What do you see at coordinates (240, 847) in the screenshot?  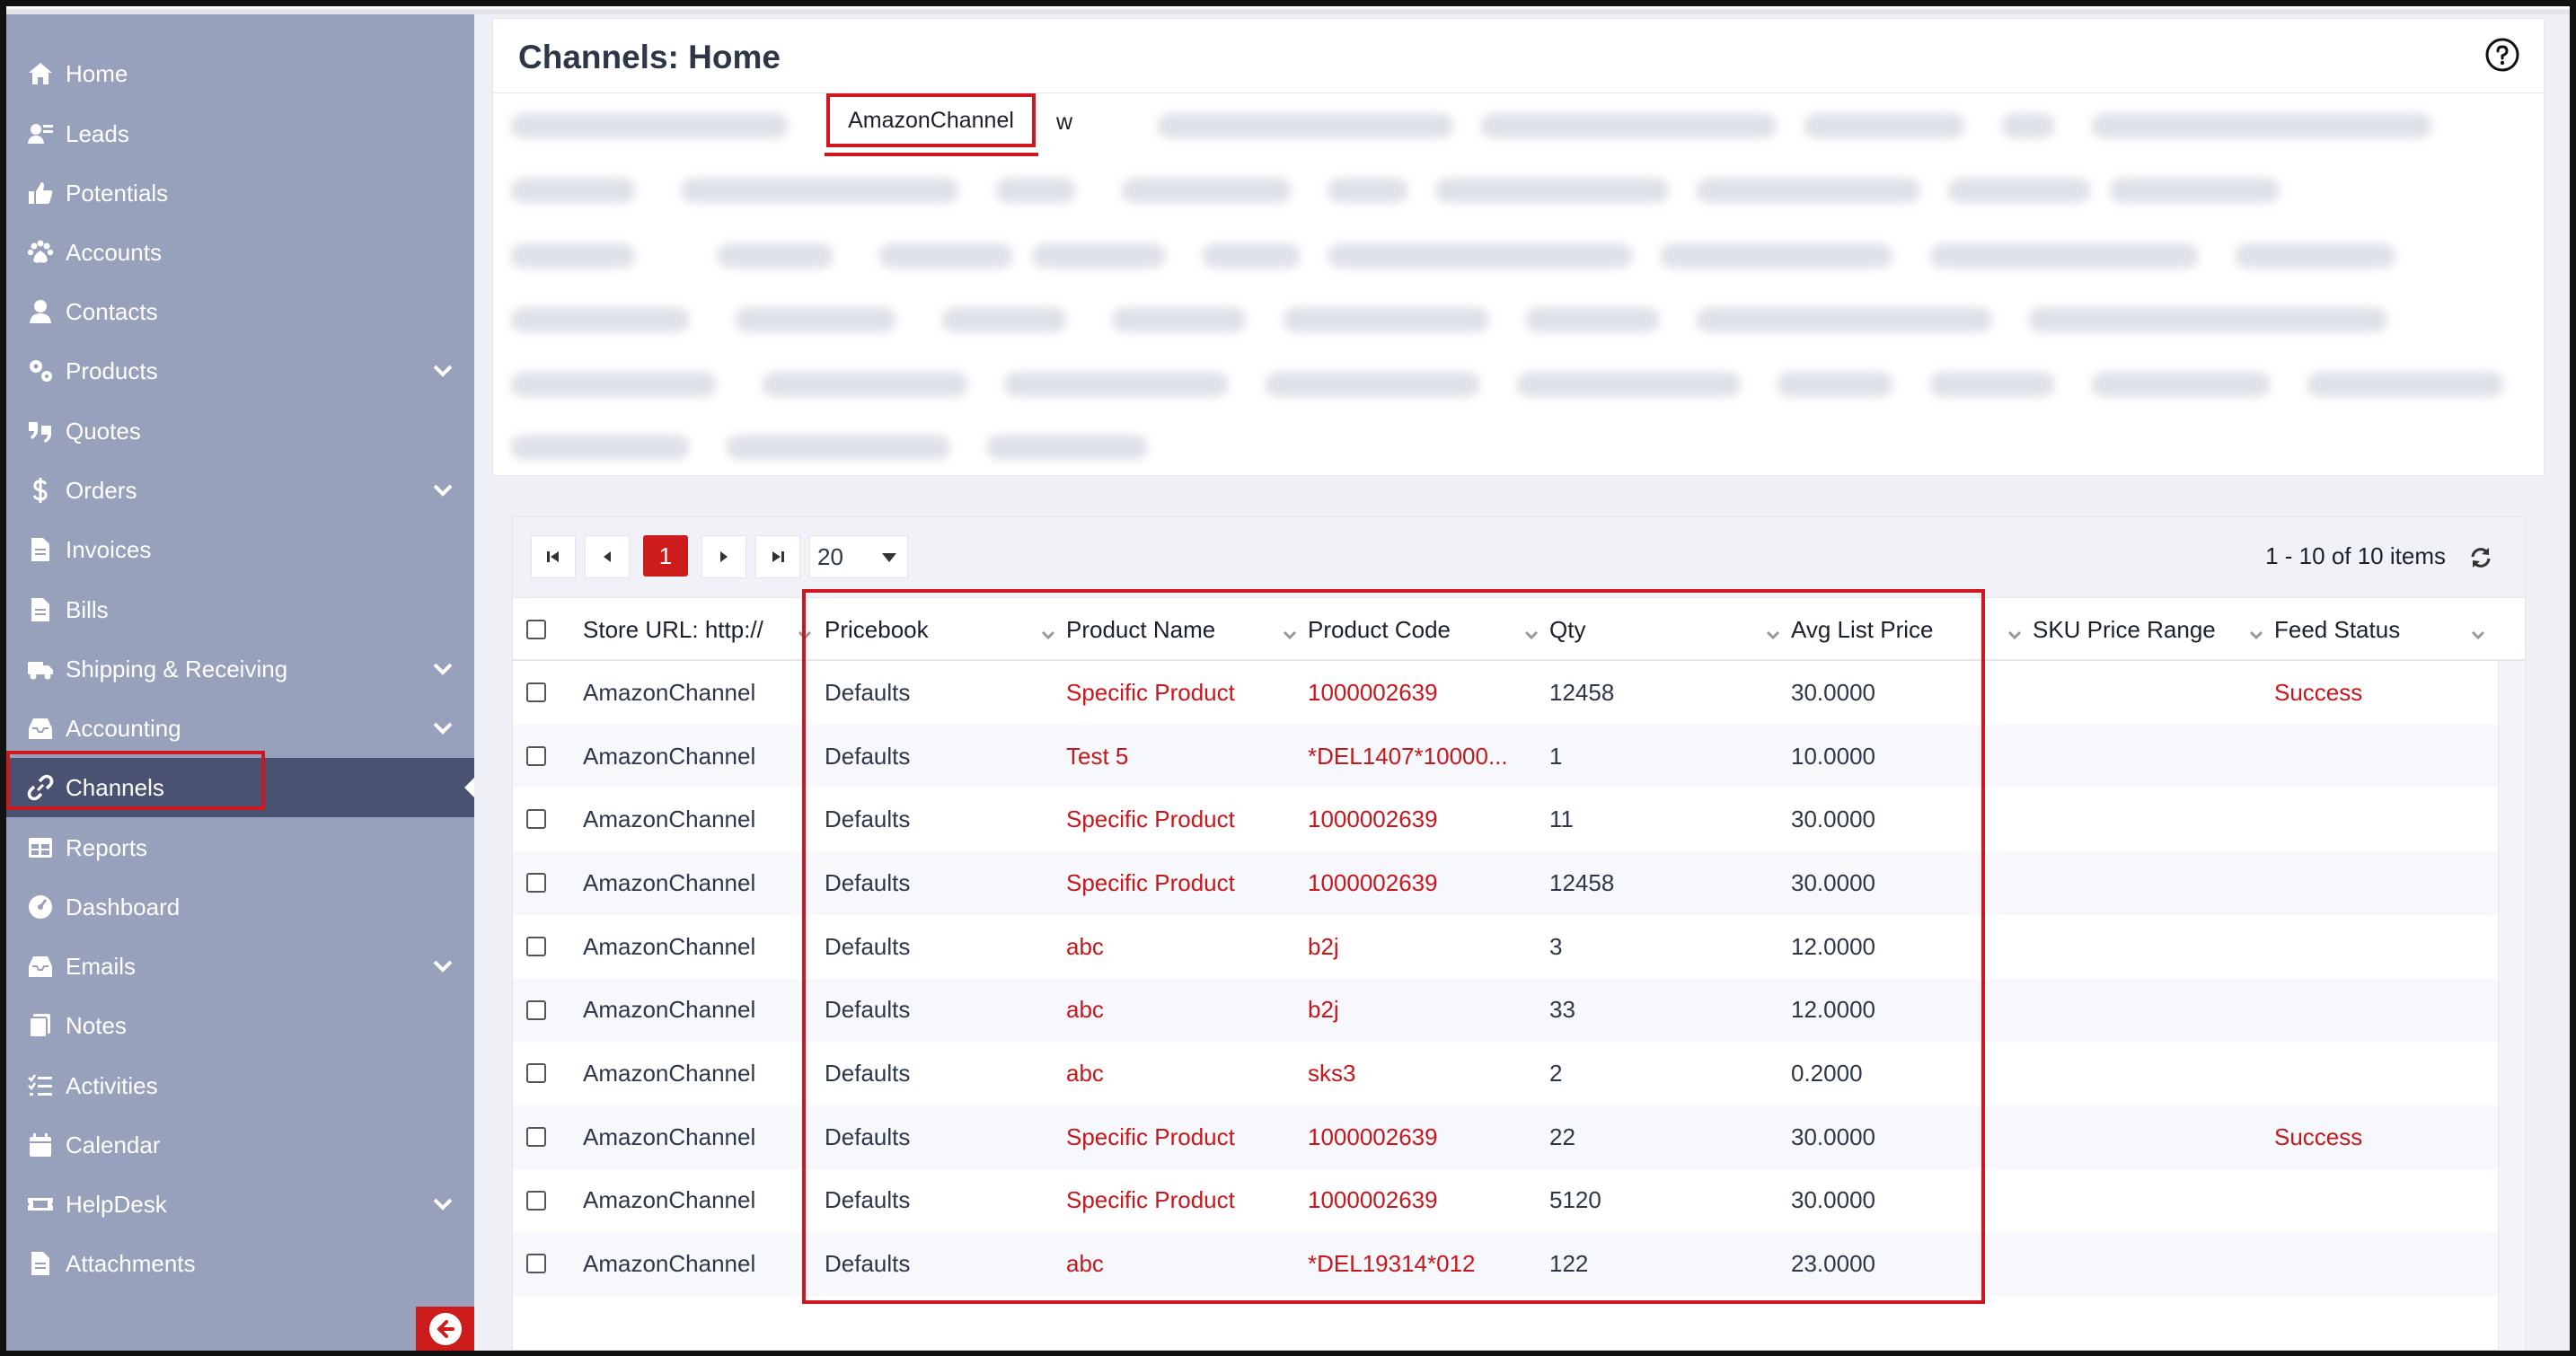 I see `sidebar-item-reports: Reports` at bounding box center [240, 847].